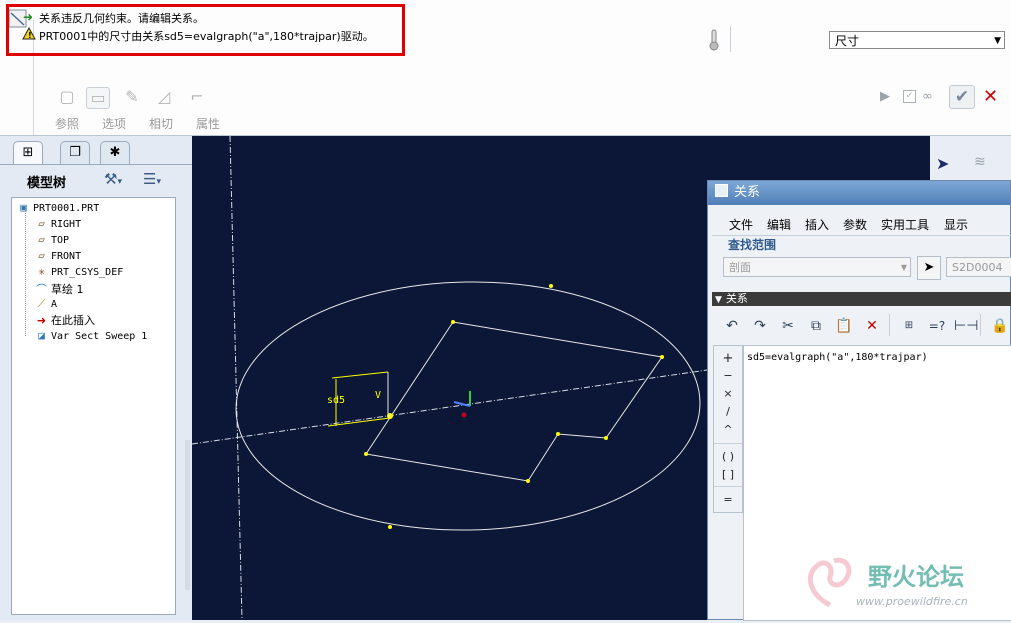 Image resolution: width=1011 pixels, height=623 pixels. Describe the element at coordinates (59, 289) in the screenshot. I see `tree-node-sketch: ⌒ 草绘 1` at that location.